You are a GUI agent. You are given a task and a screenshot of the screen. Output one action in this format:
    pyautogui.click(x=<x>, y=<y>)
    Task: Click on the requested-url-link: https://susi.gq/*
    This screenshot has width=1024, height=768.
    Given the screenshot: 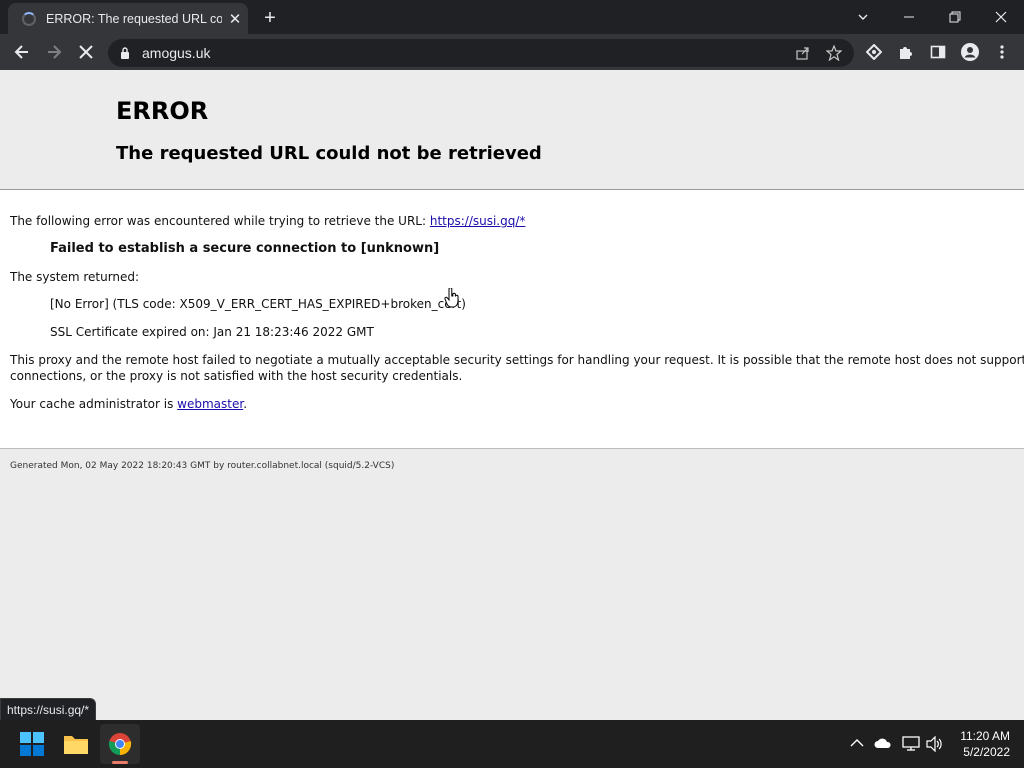 What is the action you would take?
    pyautogui.click(x=478, y=221)
    